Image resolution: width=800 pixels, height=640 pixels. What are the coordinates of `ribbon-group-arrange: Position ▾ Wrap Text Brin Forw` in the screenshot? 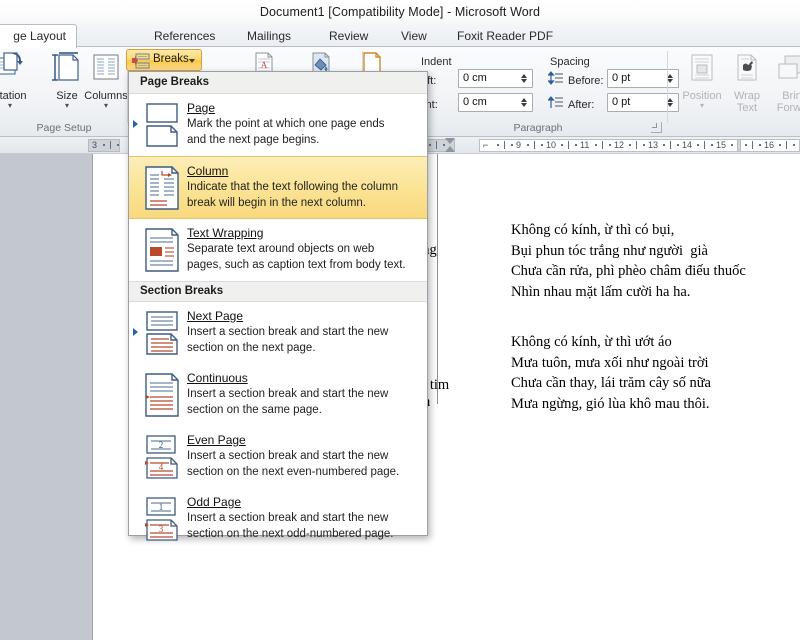 It's located at (736, 91).